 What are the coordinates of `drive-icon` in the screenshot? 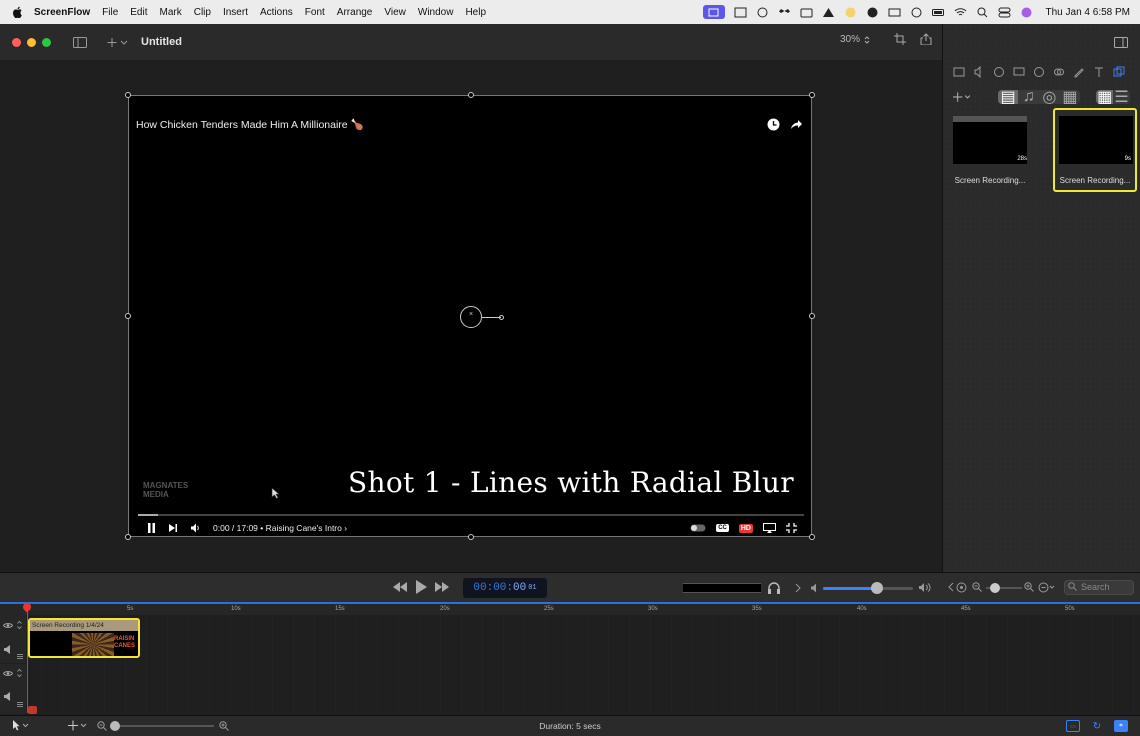 It's located at (828, 12).